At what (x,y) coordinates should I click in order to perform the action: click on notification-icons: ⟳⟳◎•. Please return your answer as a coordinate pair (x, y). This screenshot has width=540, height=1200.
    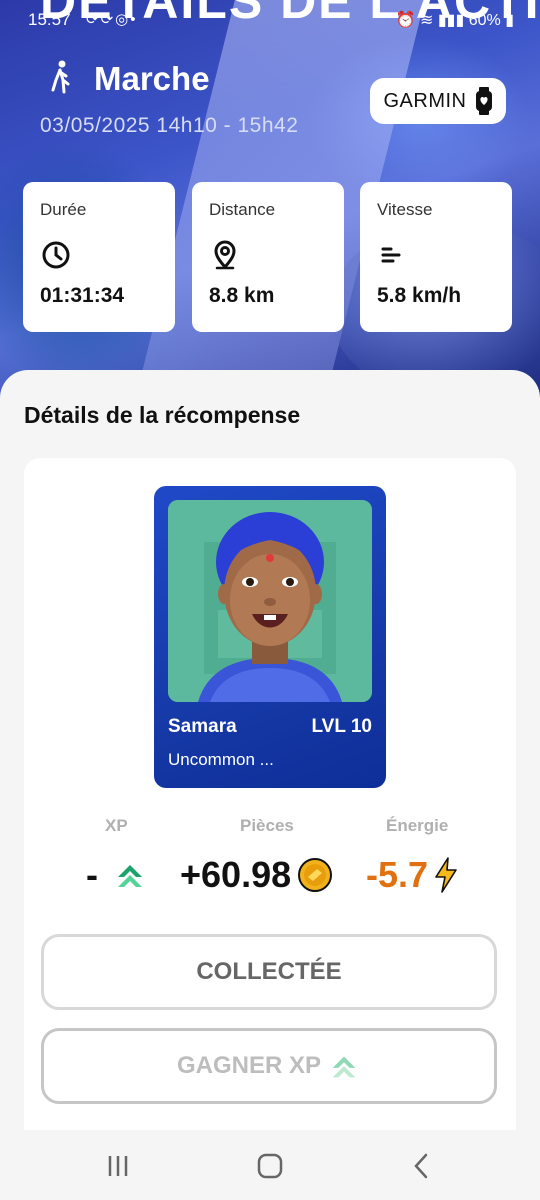
    Looking at the image, I should click on (112, 19).